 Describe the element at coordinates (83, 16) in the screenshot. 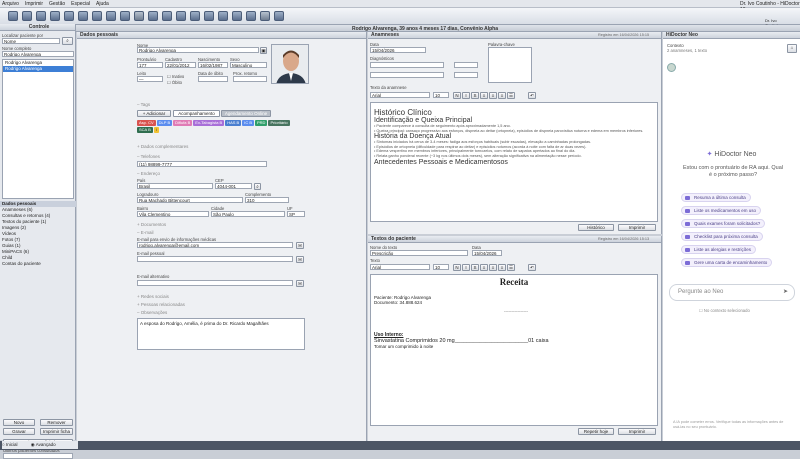

I see `stack-icon` at that location.